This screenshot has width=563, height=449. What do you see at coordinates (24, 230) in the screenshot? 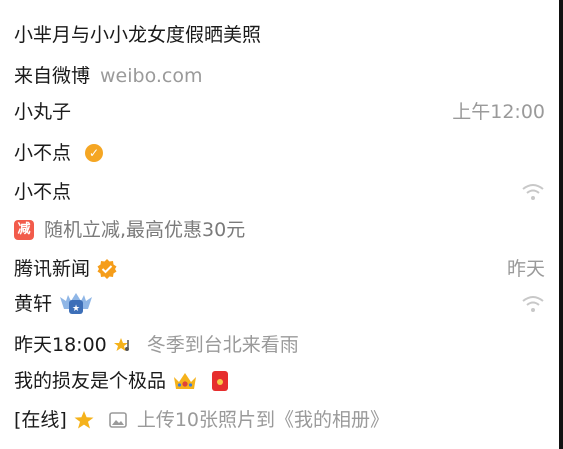
I see `discount-badge-icon: 减` at bounding box center [24, 230].